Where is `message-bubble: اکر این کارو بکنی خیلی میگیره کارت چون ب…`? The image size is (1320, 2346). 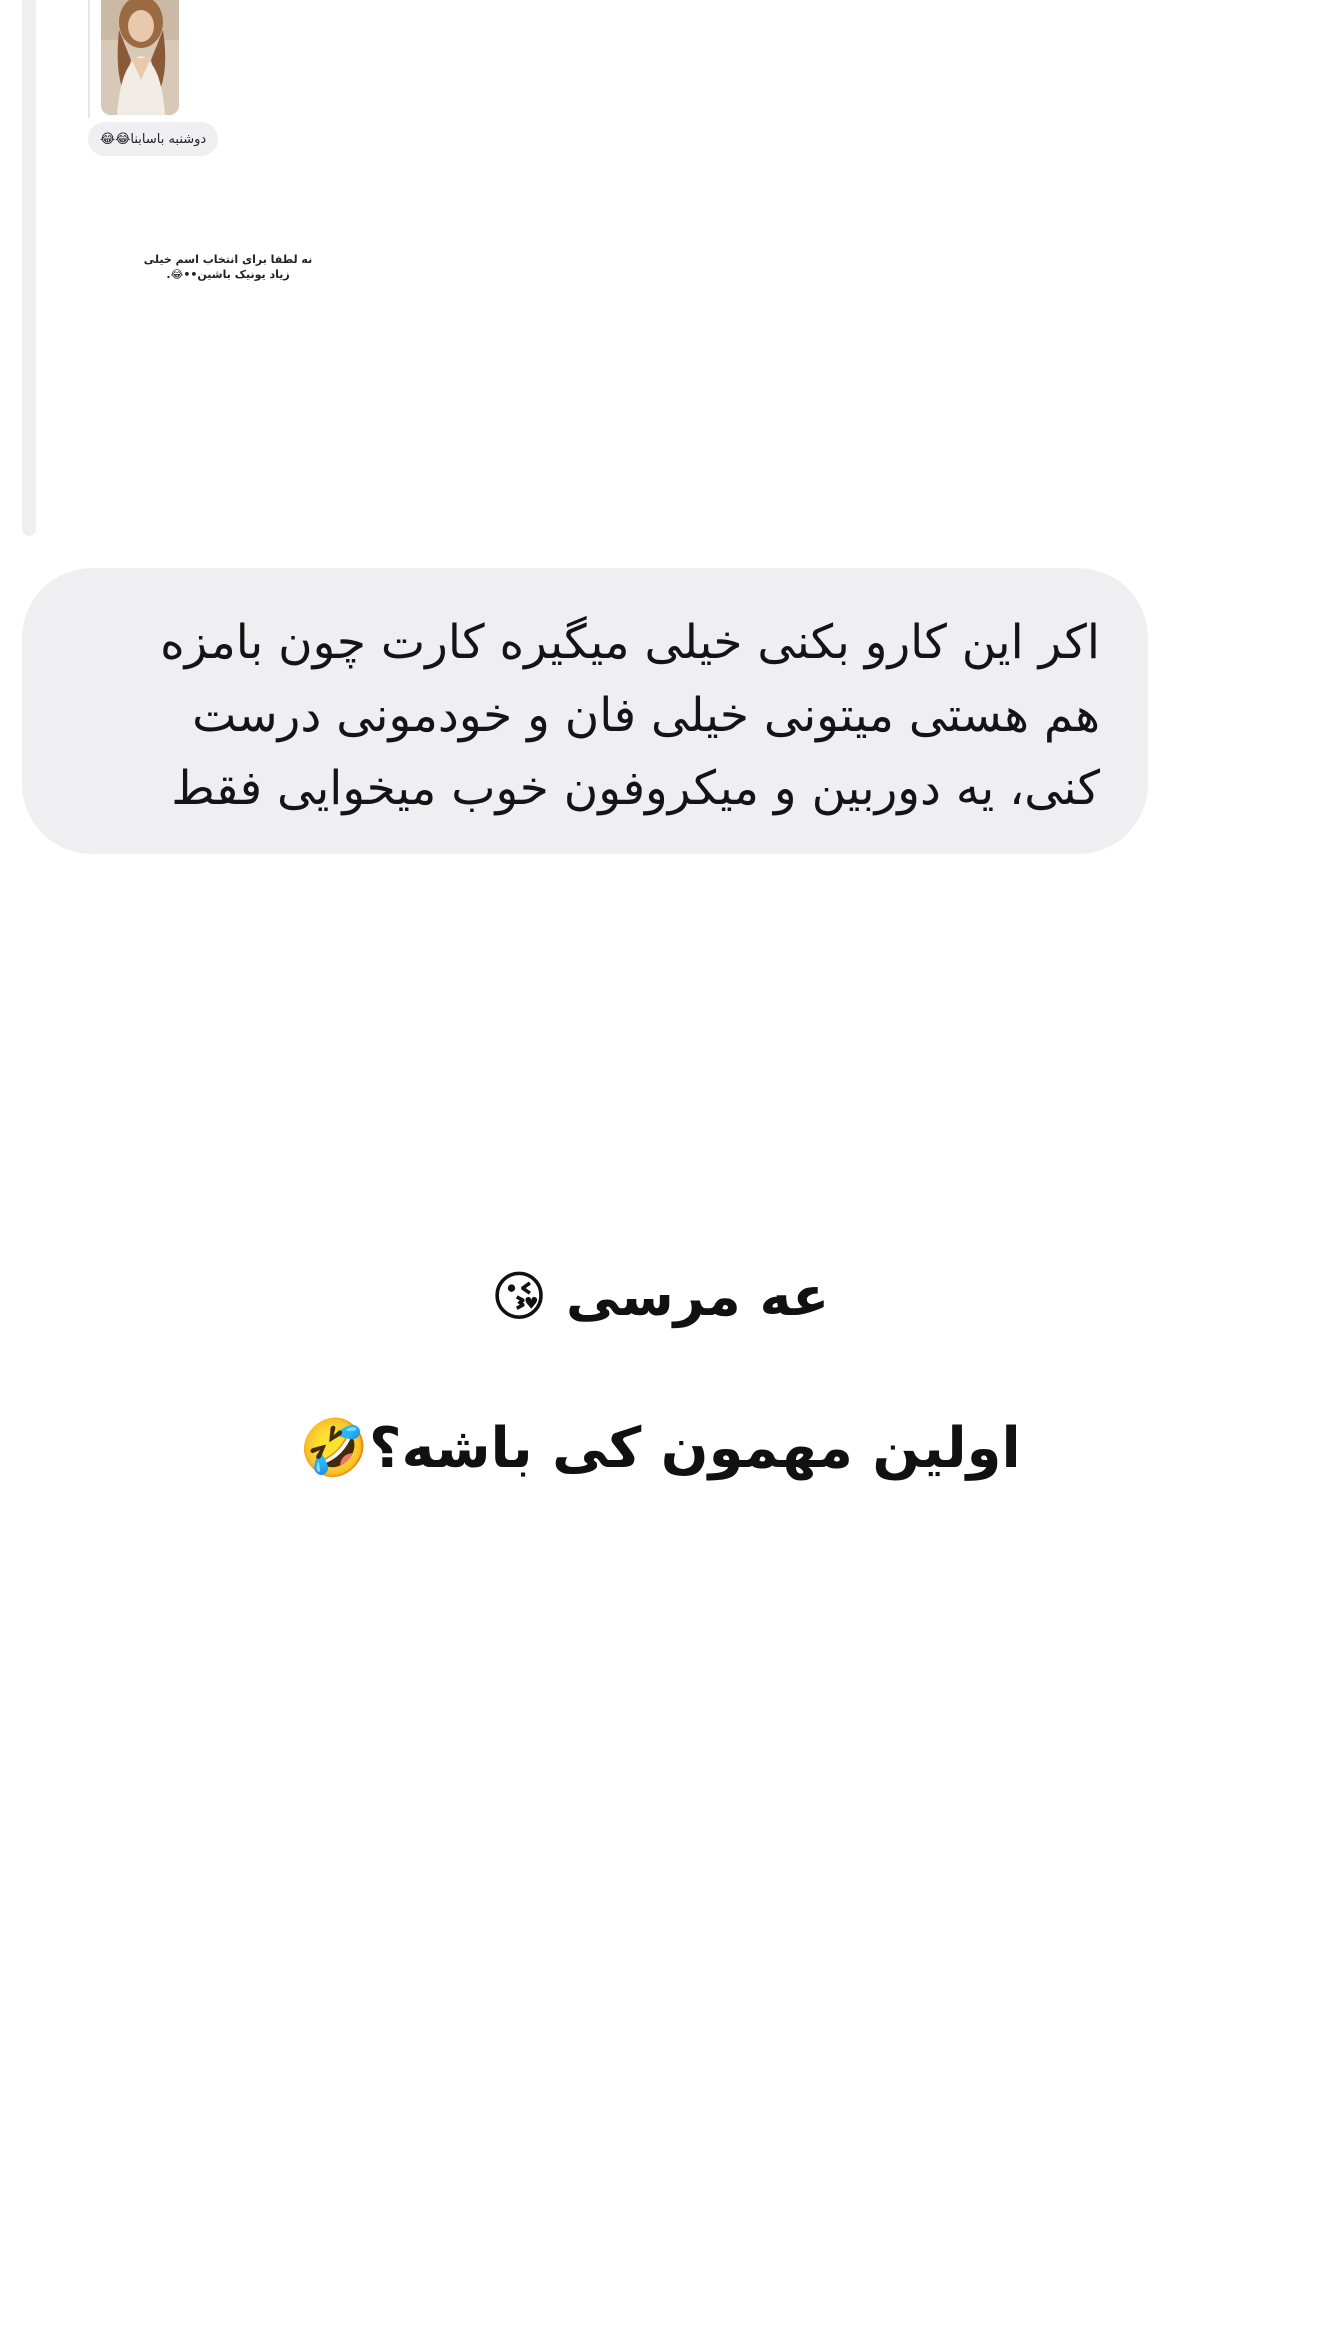 message-bubble: اکر این کارو بکنی خیلی میگیره کارت چون ب… is located at coordinates (585, 711).